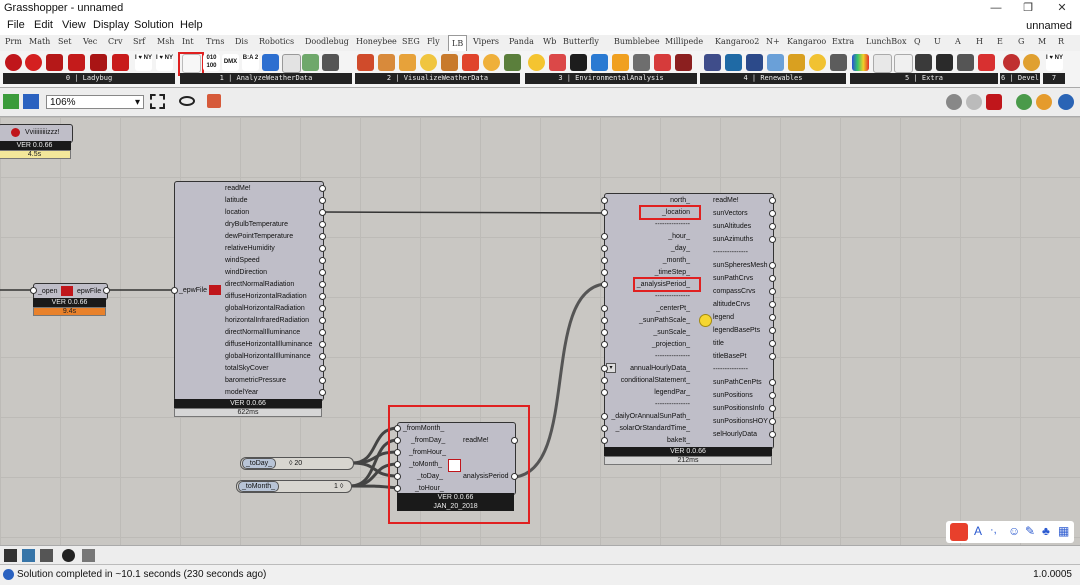  I want to click on python-icon, so click(28, 555).